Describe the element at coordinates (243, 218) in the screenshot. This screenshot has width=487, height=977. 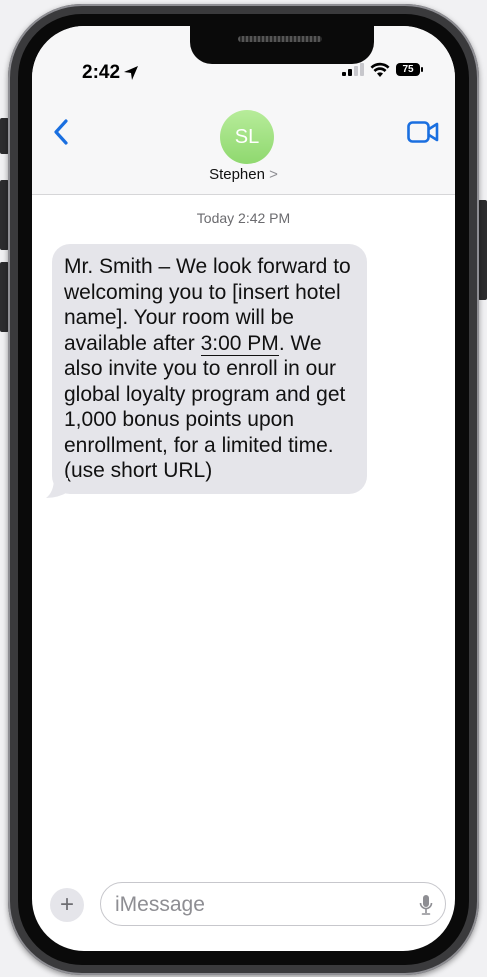
I see `message-timestamp: Today 2:42 PM` at that location.